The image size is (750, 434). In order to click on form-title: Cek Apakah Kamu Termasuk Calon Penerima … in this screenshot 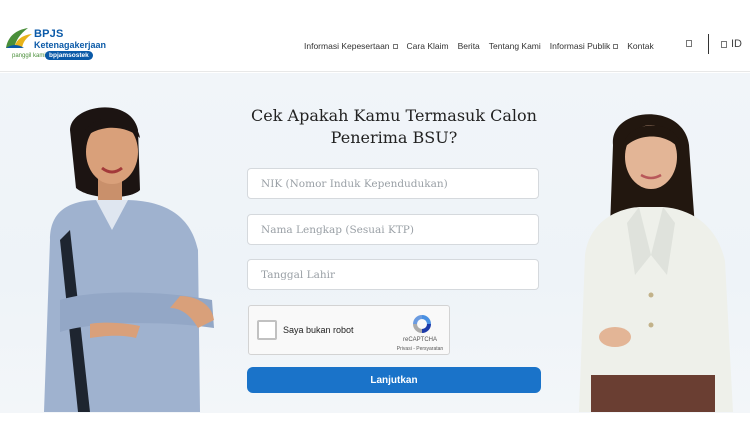, I will do `click(394, 126)`.